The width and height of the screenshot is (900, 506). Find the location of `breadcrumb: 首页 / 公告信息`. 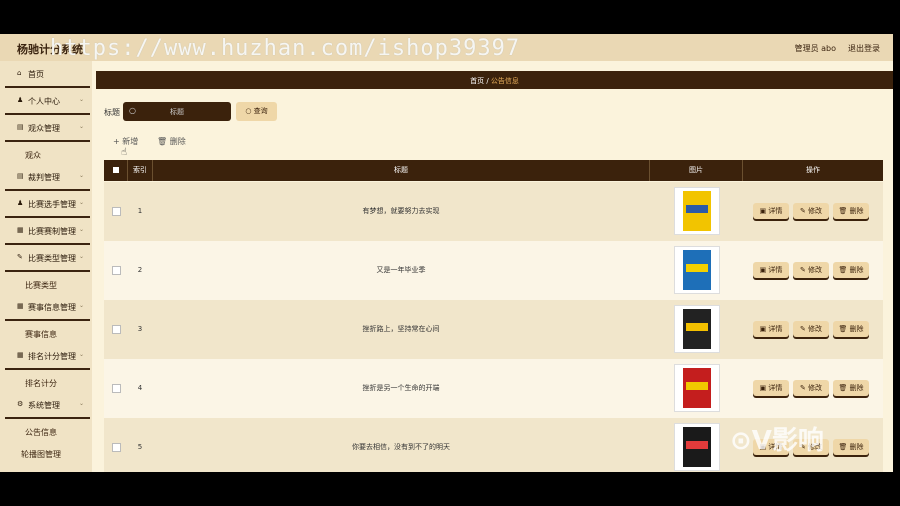

breadcrumb: 首页 / 公告信息 is located at coordinates (494, 80).